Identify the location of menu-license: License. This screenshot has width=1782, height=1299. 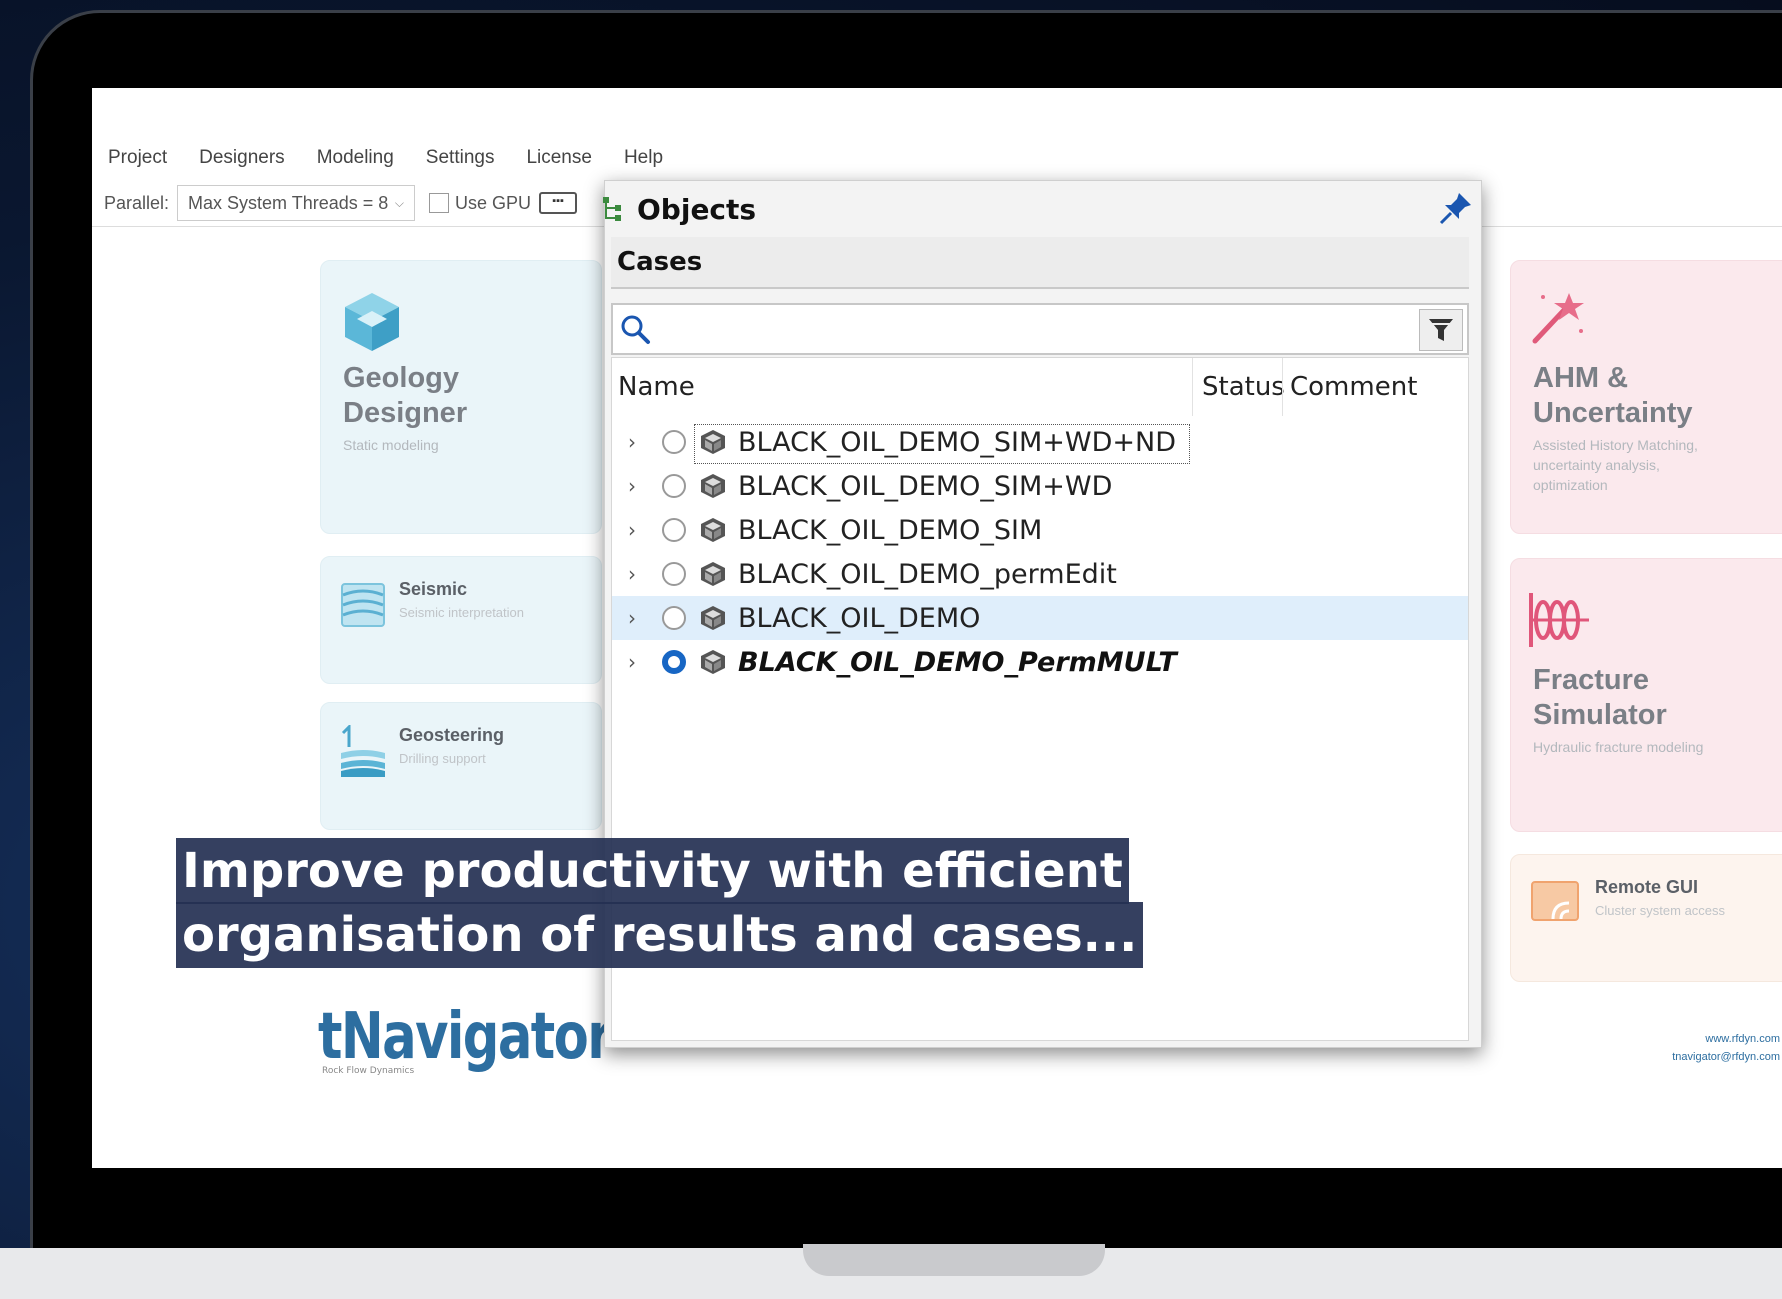
(559, 158).